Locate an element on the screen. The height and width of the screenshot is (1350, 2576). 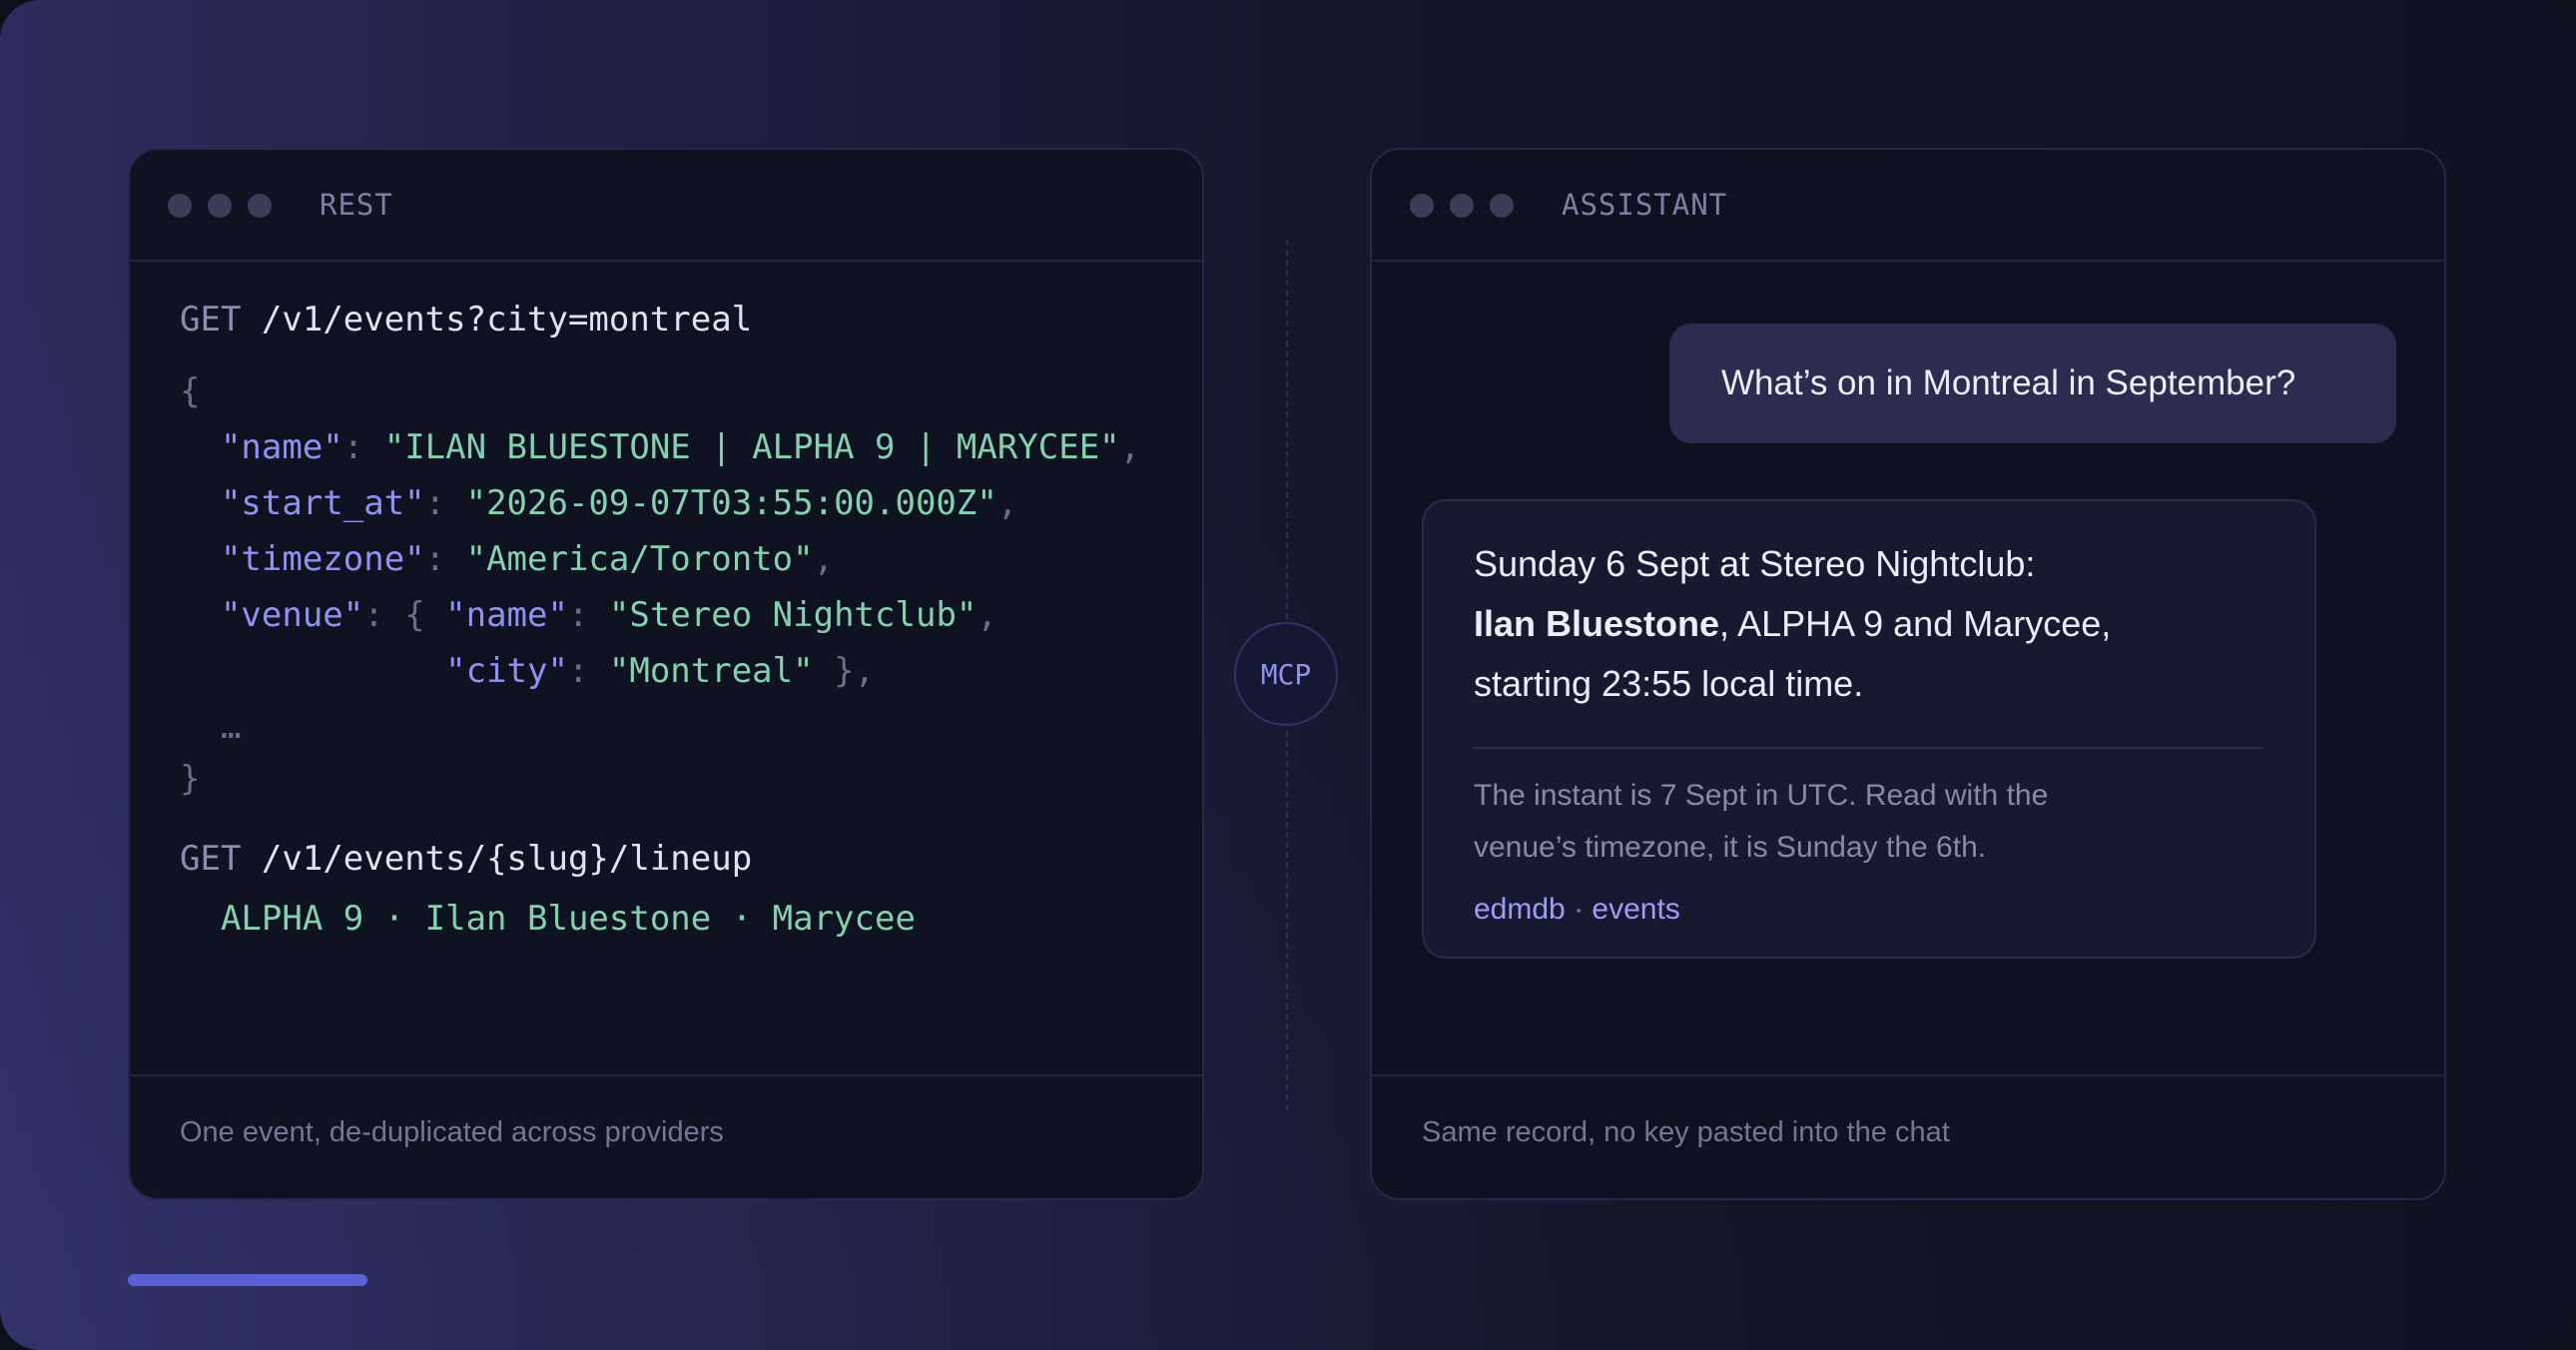
json-line-city: "city": "Montreal" }, is located at coordinates (660, 671).